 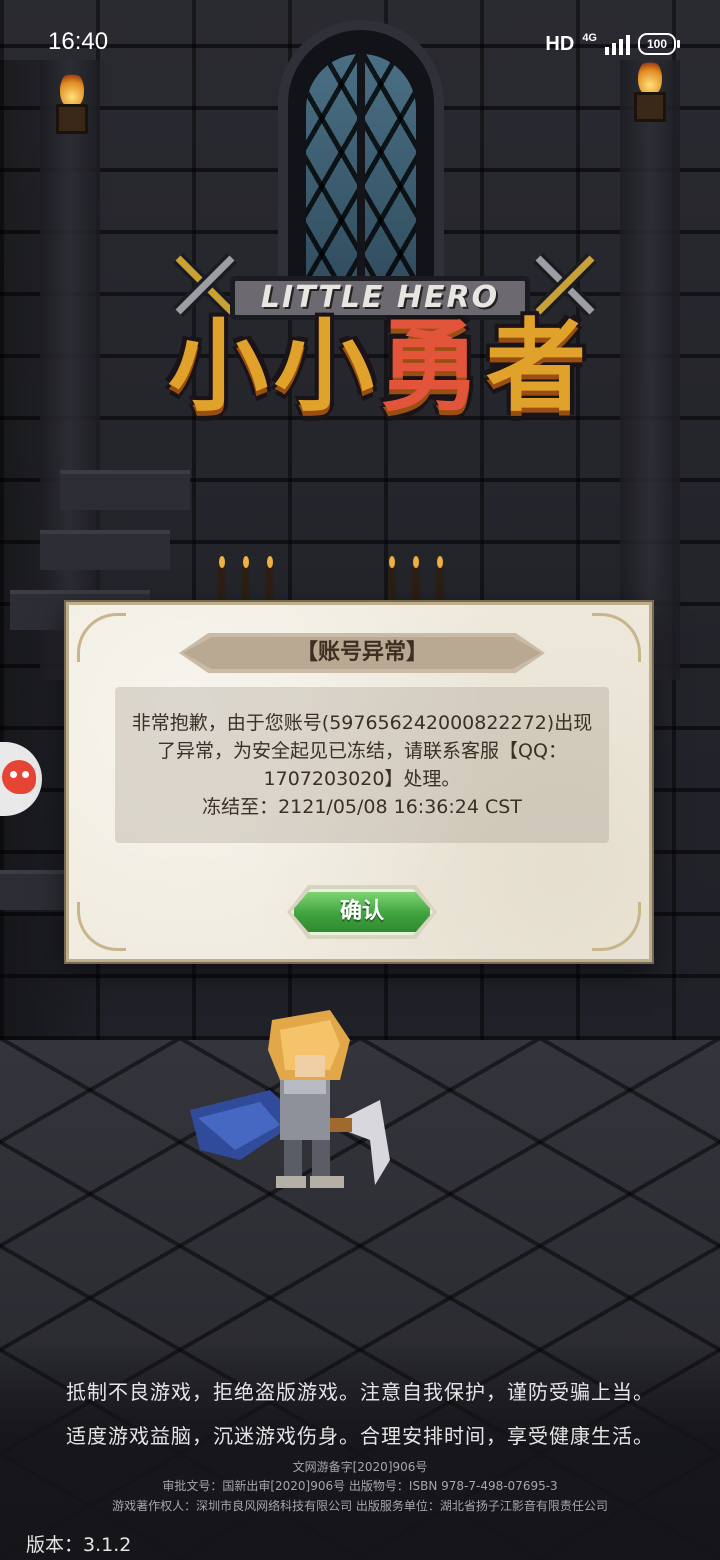 I want to click on hd-icon: HD, so click(x=560, y=43).